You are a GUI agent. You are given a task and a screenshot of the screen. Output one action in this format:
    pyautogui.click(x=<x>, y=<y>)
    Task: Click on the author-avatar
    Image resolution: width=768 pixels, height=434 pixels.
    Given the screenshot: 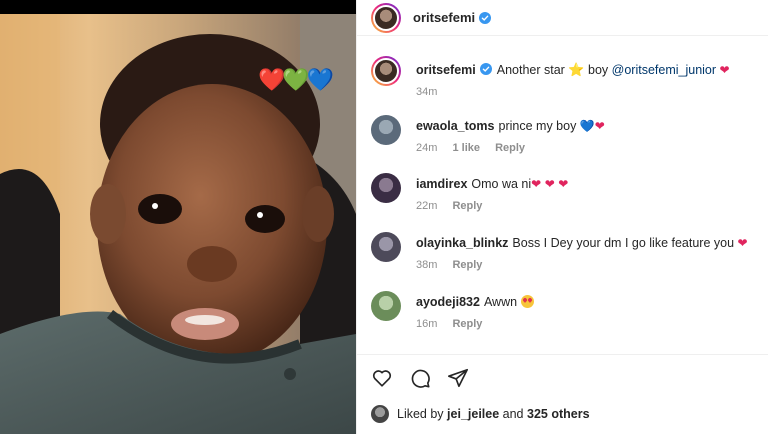 What is the action you would take?
    pyautogui.click(x=386, y=17)
    